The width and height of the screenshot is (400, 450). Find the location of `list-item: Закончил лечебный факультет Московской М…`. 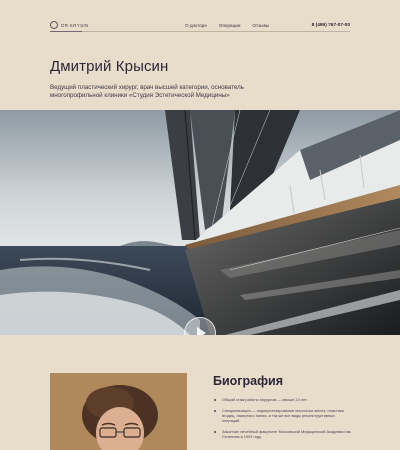

list-item: Закончил лечебный факультет Московской М… is located at coordinates (283, 434).